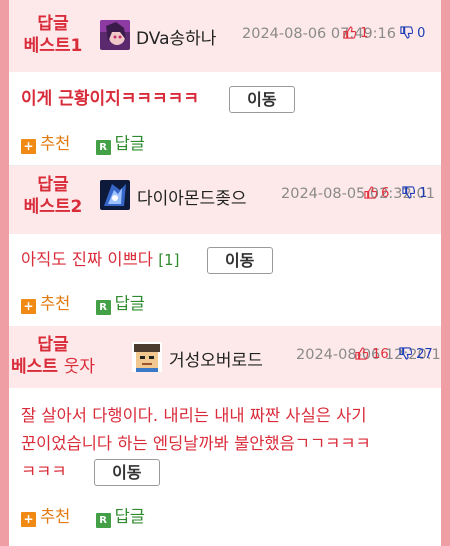 This screenshot has height=546, width=450. Describe the element at coordinates (79, 367) in the screenshot. I see `badge-category: 웃자` at that location.